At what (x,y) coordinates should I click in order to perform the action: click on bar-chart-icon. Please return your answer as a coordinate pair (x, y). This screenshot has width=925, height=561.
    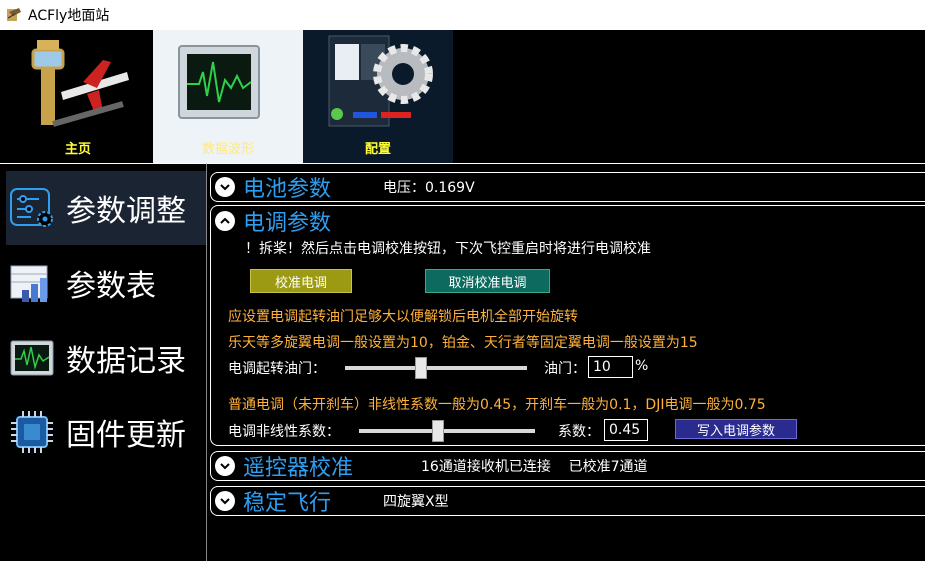
    Looking at the image, I should click on (32, 283).